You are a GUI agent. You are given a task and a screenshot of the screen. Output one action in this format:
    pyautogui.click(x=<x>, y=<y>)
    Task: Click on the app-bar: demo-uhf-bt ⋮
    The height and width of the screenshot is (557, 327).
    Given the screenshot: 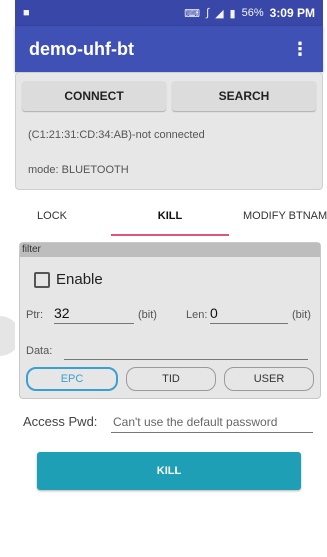 What is the action you would take?
    pyautogui.click(x=169, y=49)
    